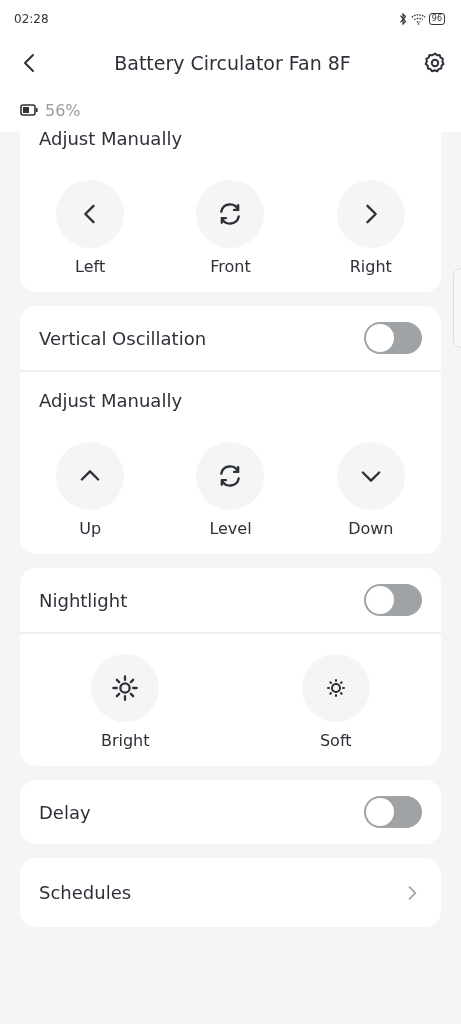 The image size is (461, 1024). Describe the element at coordinates (31, 19) in the screenshot. I see `clock-time: 02:28` at that location.